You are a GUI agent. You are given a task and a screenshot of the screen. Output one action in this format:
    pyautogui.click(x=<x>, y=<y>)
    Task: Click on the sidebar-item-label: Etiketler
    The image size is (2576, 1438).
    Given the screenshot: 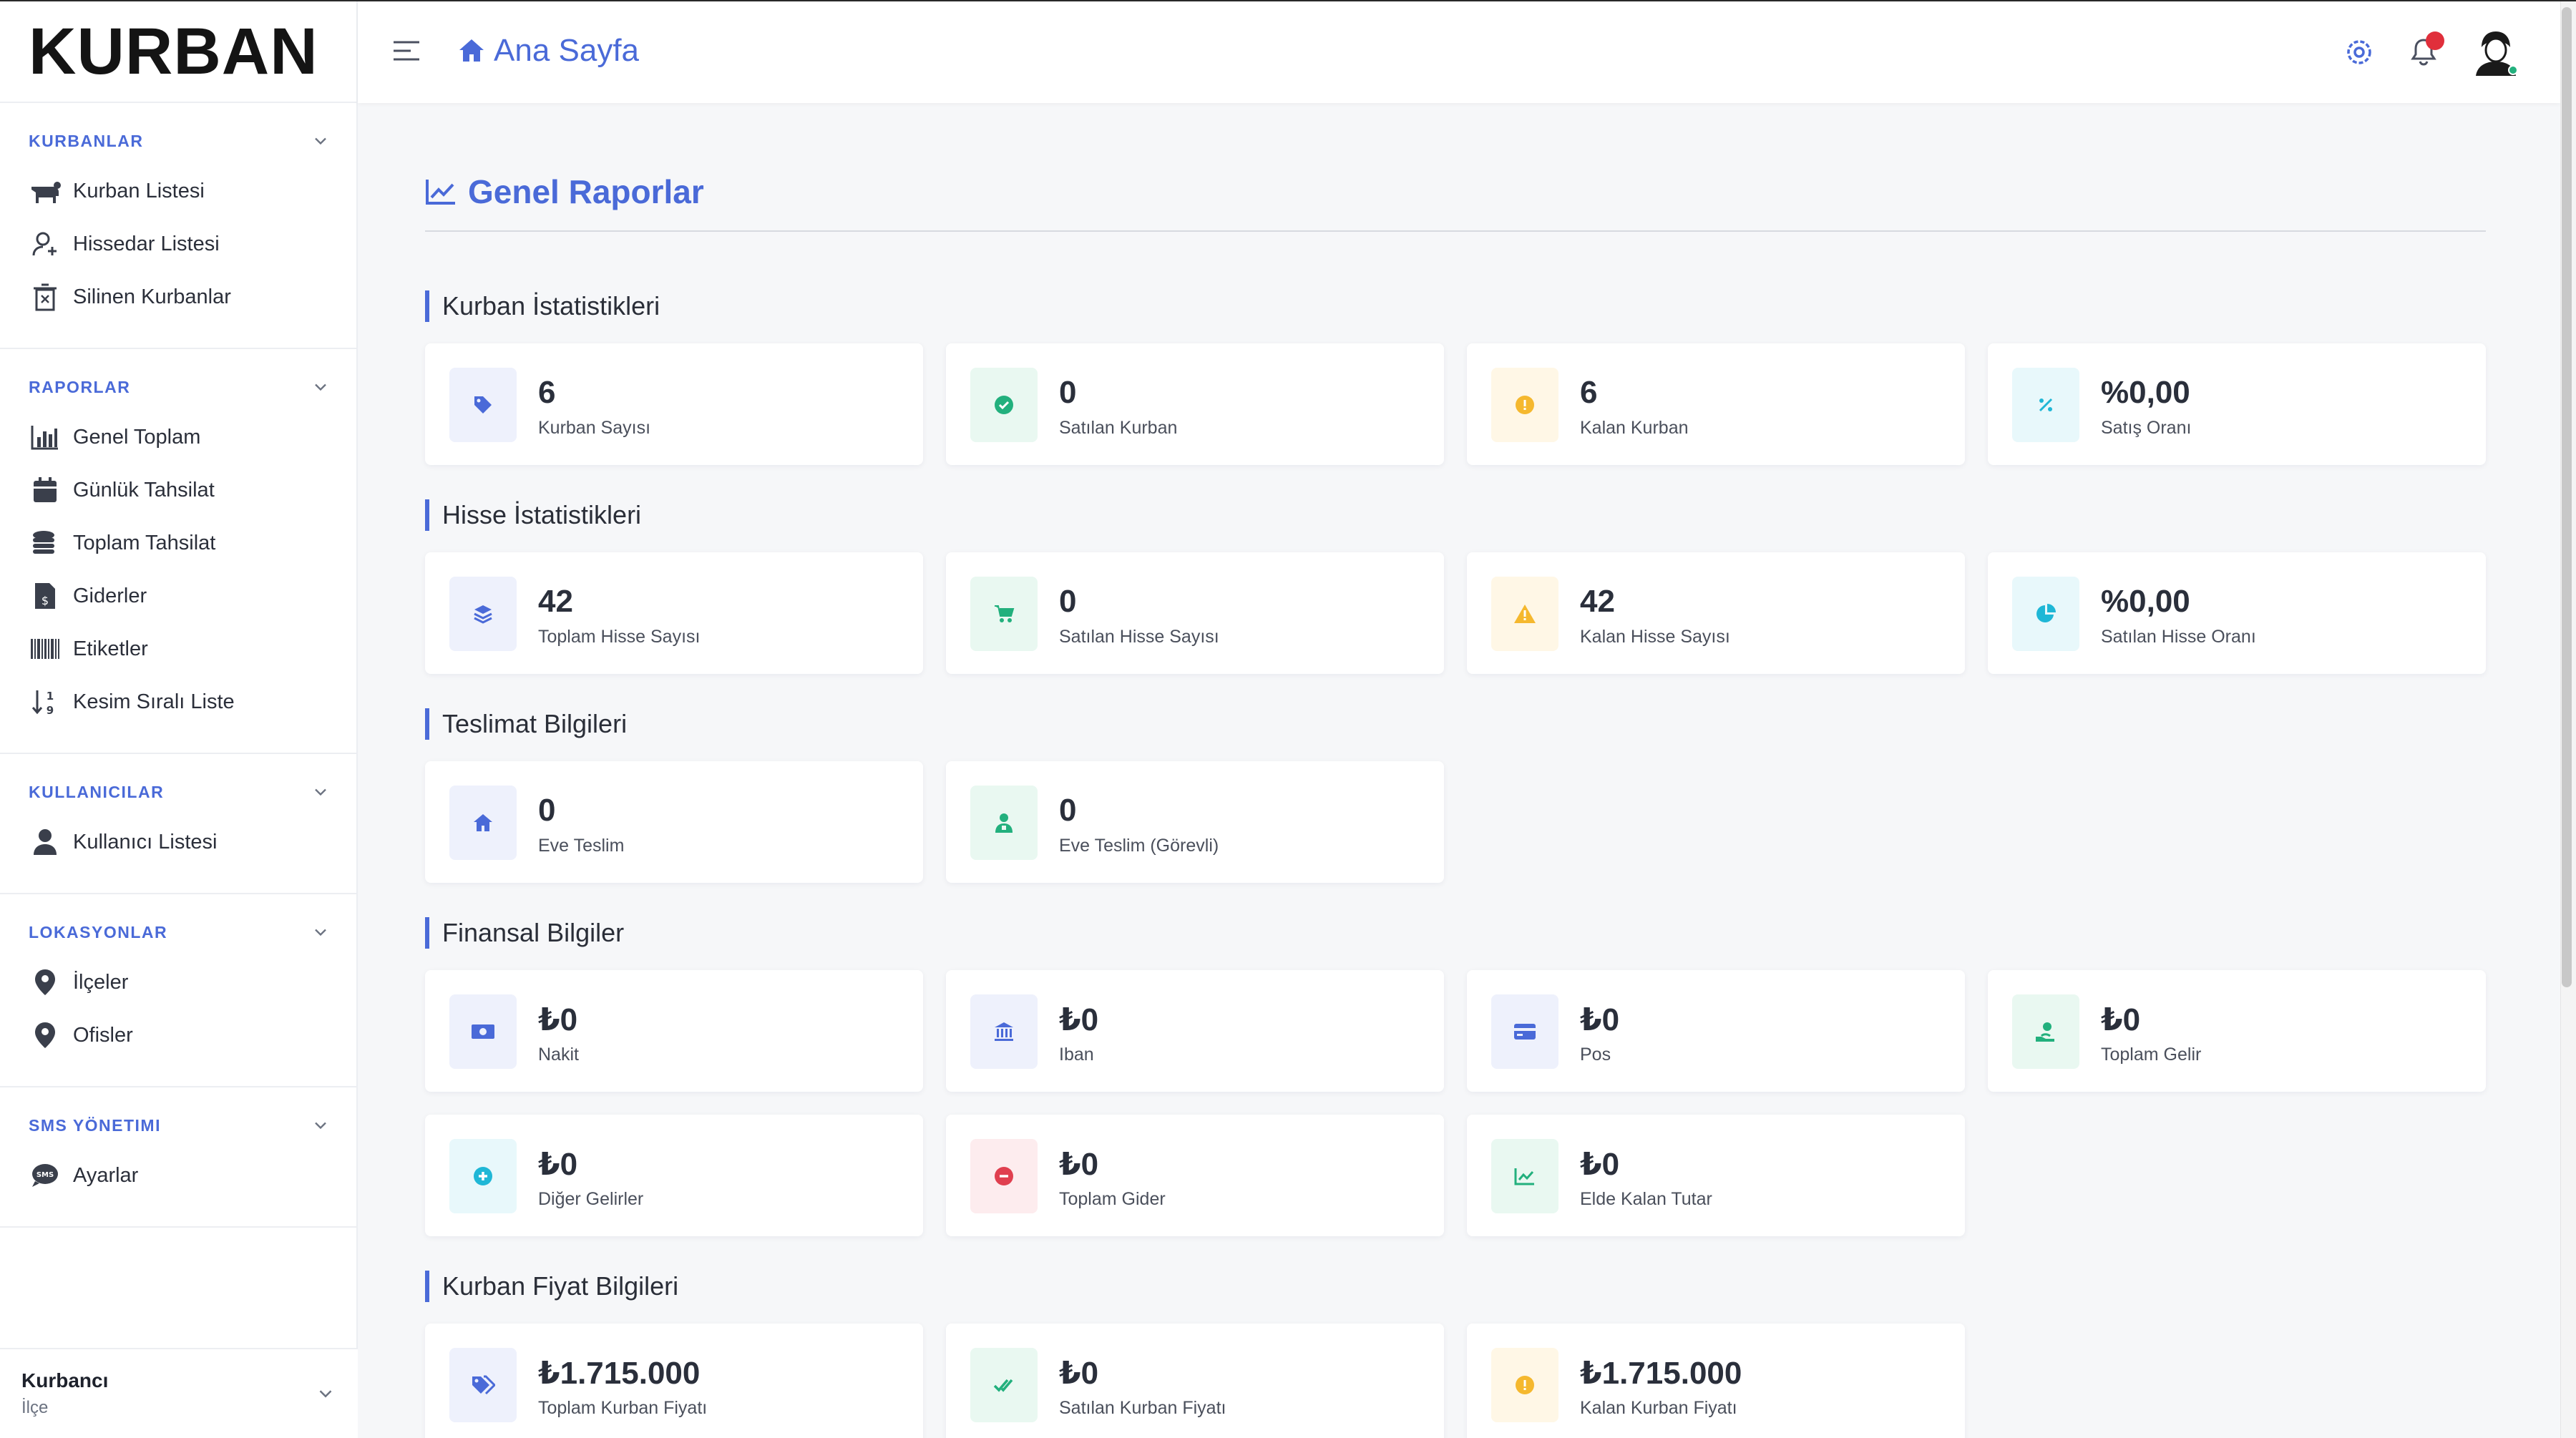 What is the action you would take?
    pyautogui.click(x=110, y=648)
    